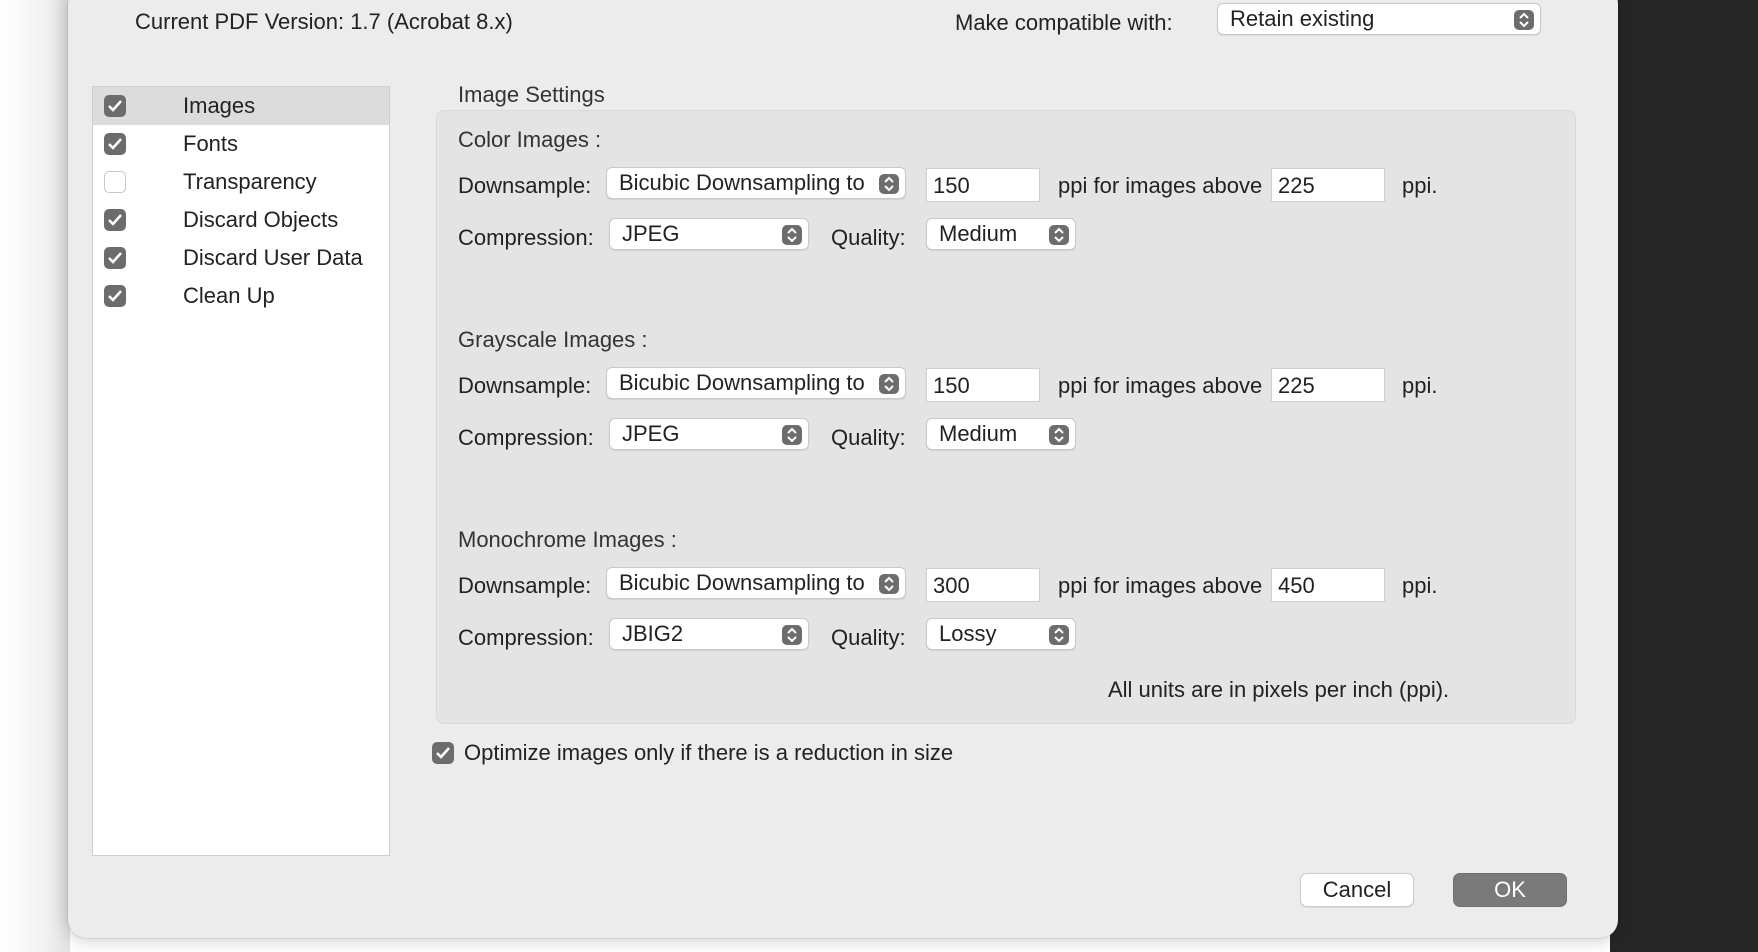 The width and height of the screenshot is (1758, 952). I want to click on background-window-dark, so click(1684, 476).